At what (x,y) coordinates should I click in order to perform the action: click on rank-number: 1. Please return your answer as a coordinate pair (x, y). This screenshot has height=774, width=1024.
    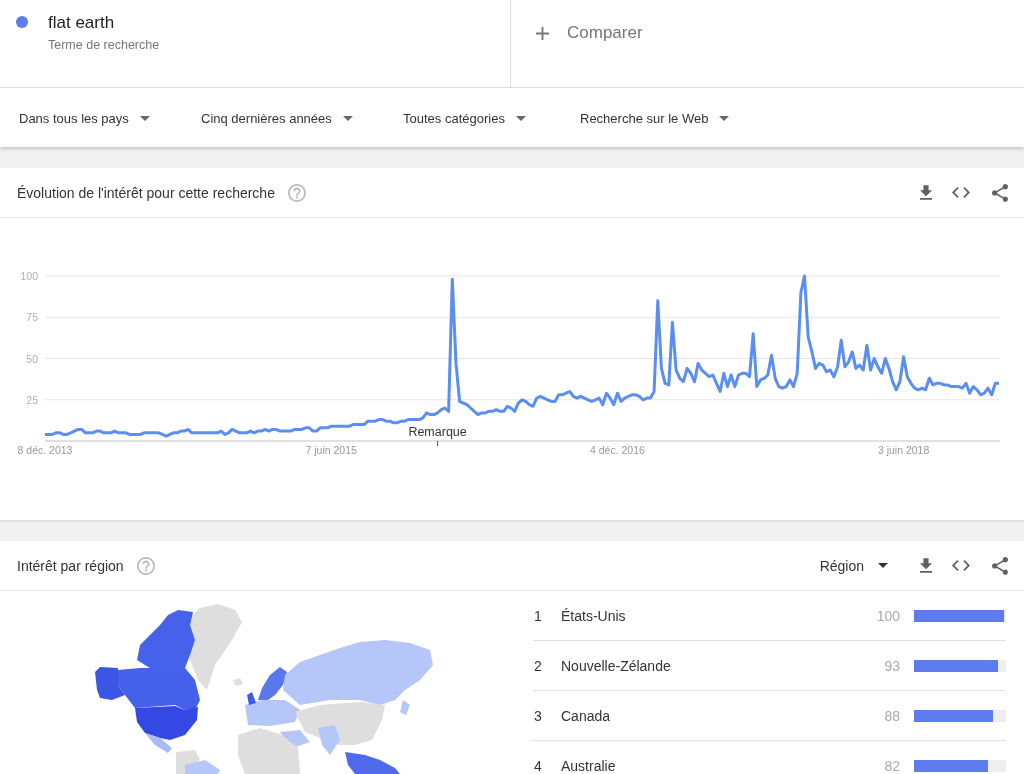
    Looking at the image, I should click on (538, 615).